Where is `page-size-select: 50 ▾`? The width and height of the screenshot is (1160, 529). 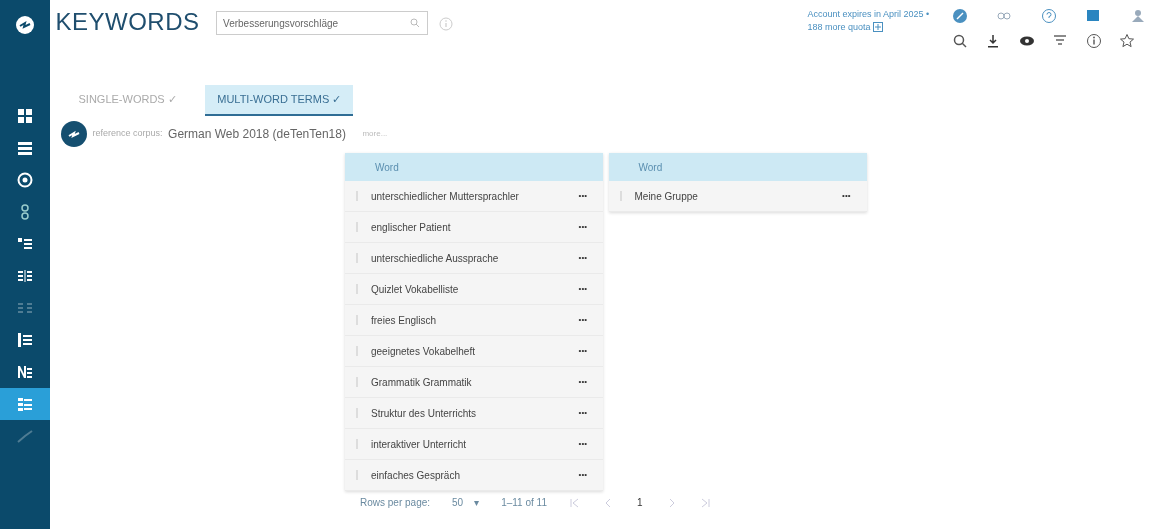 page-size-select: 50 ▾ is located at coordinates (466, 502).